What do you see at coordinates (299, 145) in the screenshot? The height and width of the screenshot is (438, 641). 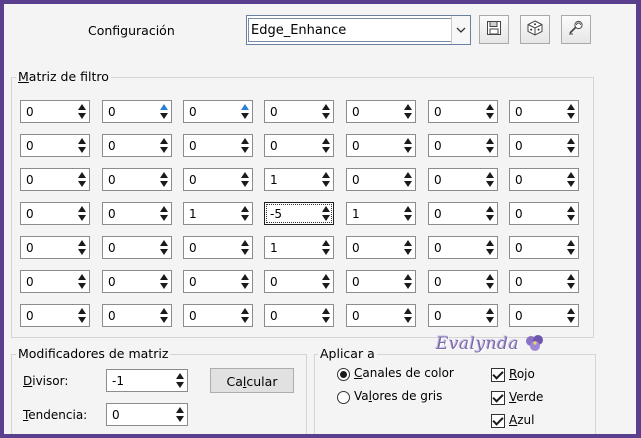 I see `matrix-cell-r2-c4: 0` at bounding box center [299, 145].